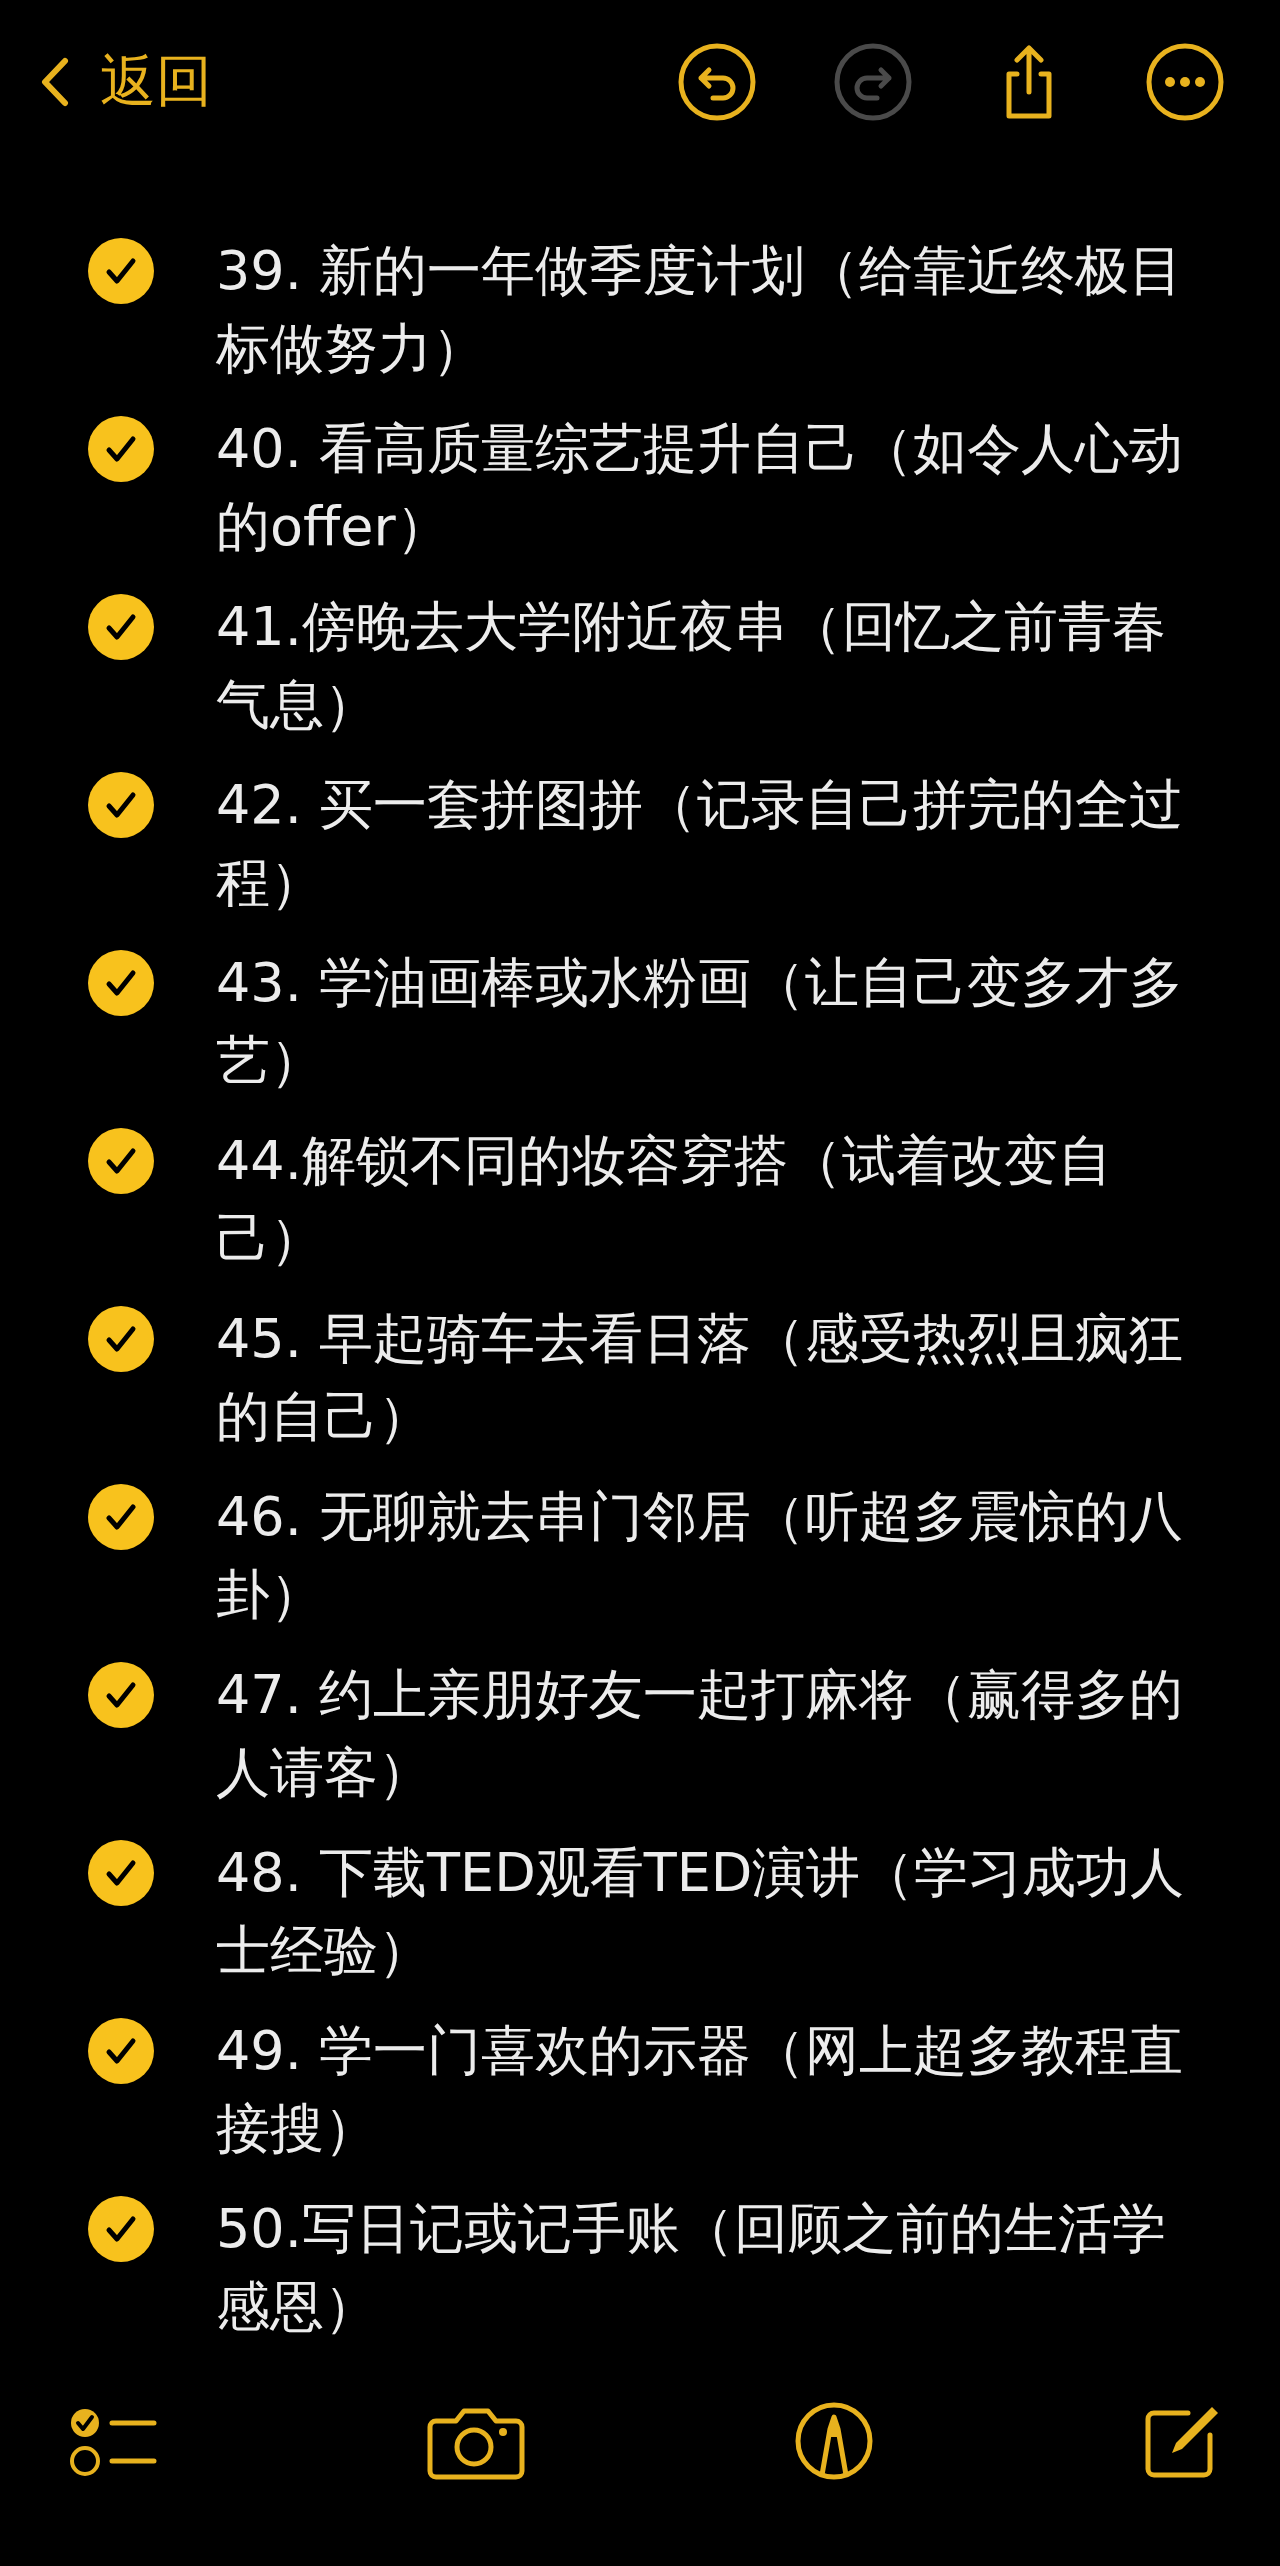 The image size is (1280, 2566). What do you see at coordinates (700, 844) in the screenshot?
I see `checklist-item-text: 42. 买一套拼图拼（记录自己拼完的全过程）` at bounding box center [700, 844].